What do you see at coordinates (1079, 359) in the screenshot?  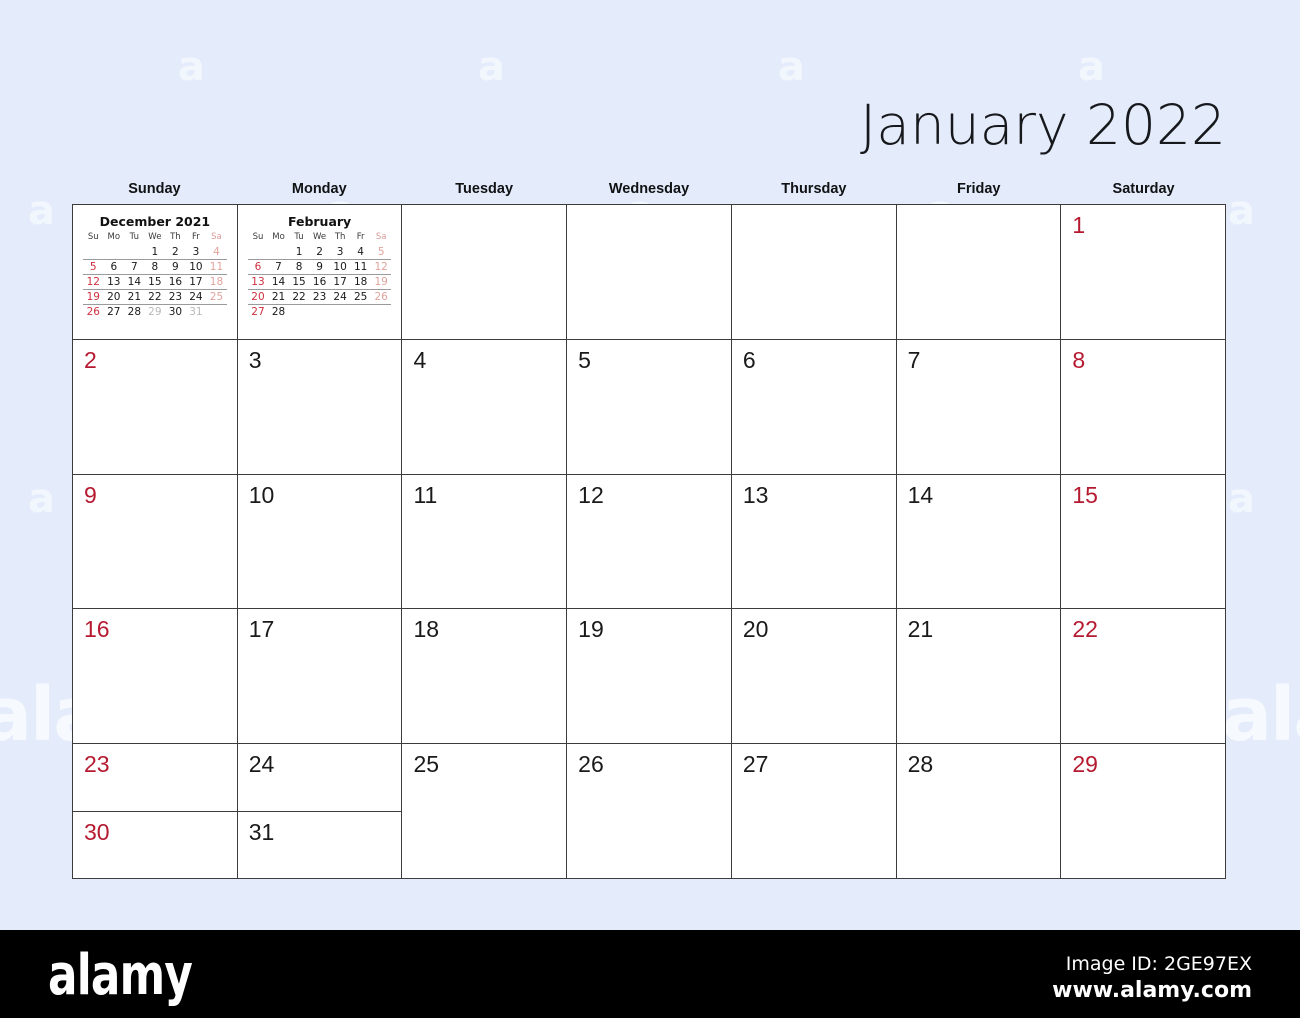 I see `day-number: 8` at bounding box center [1079, 359].